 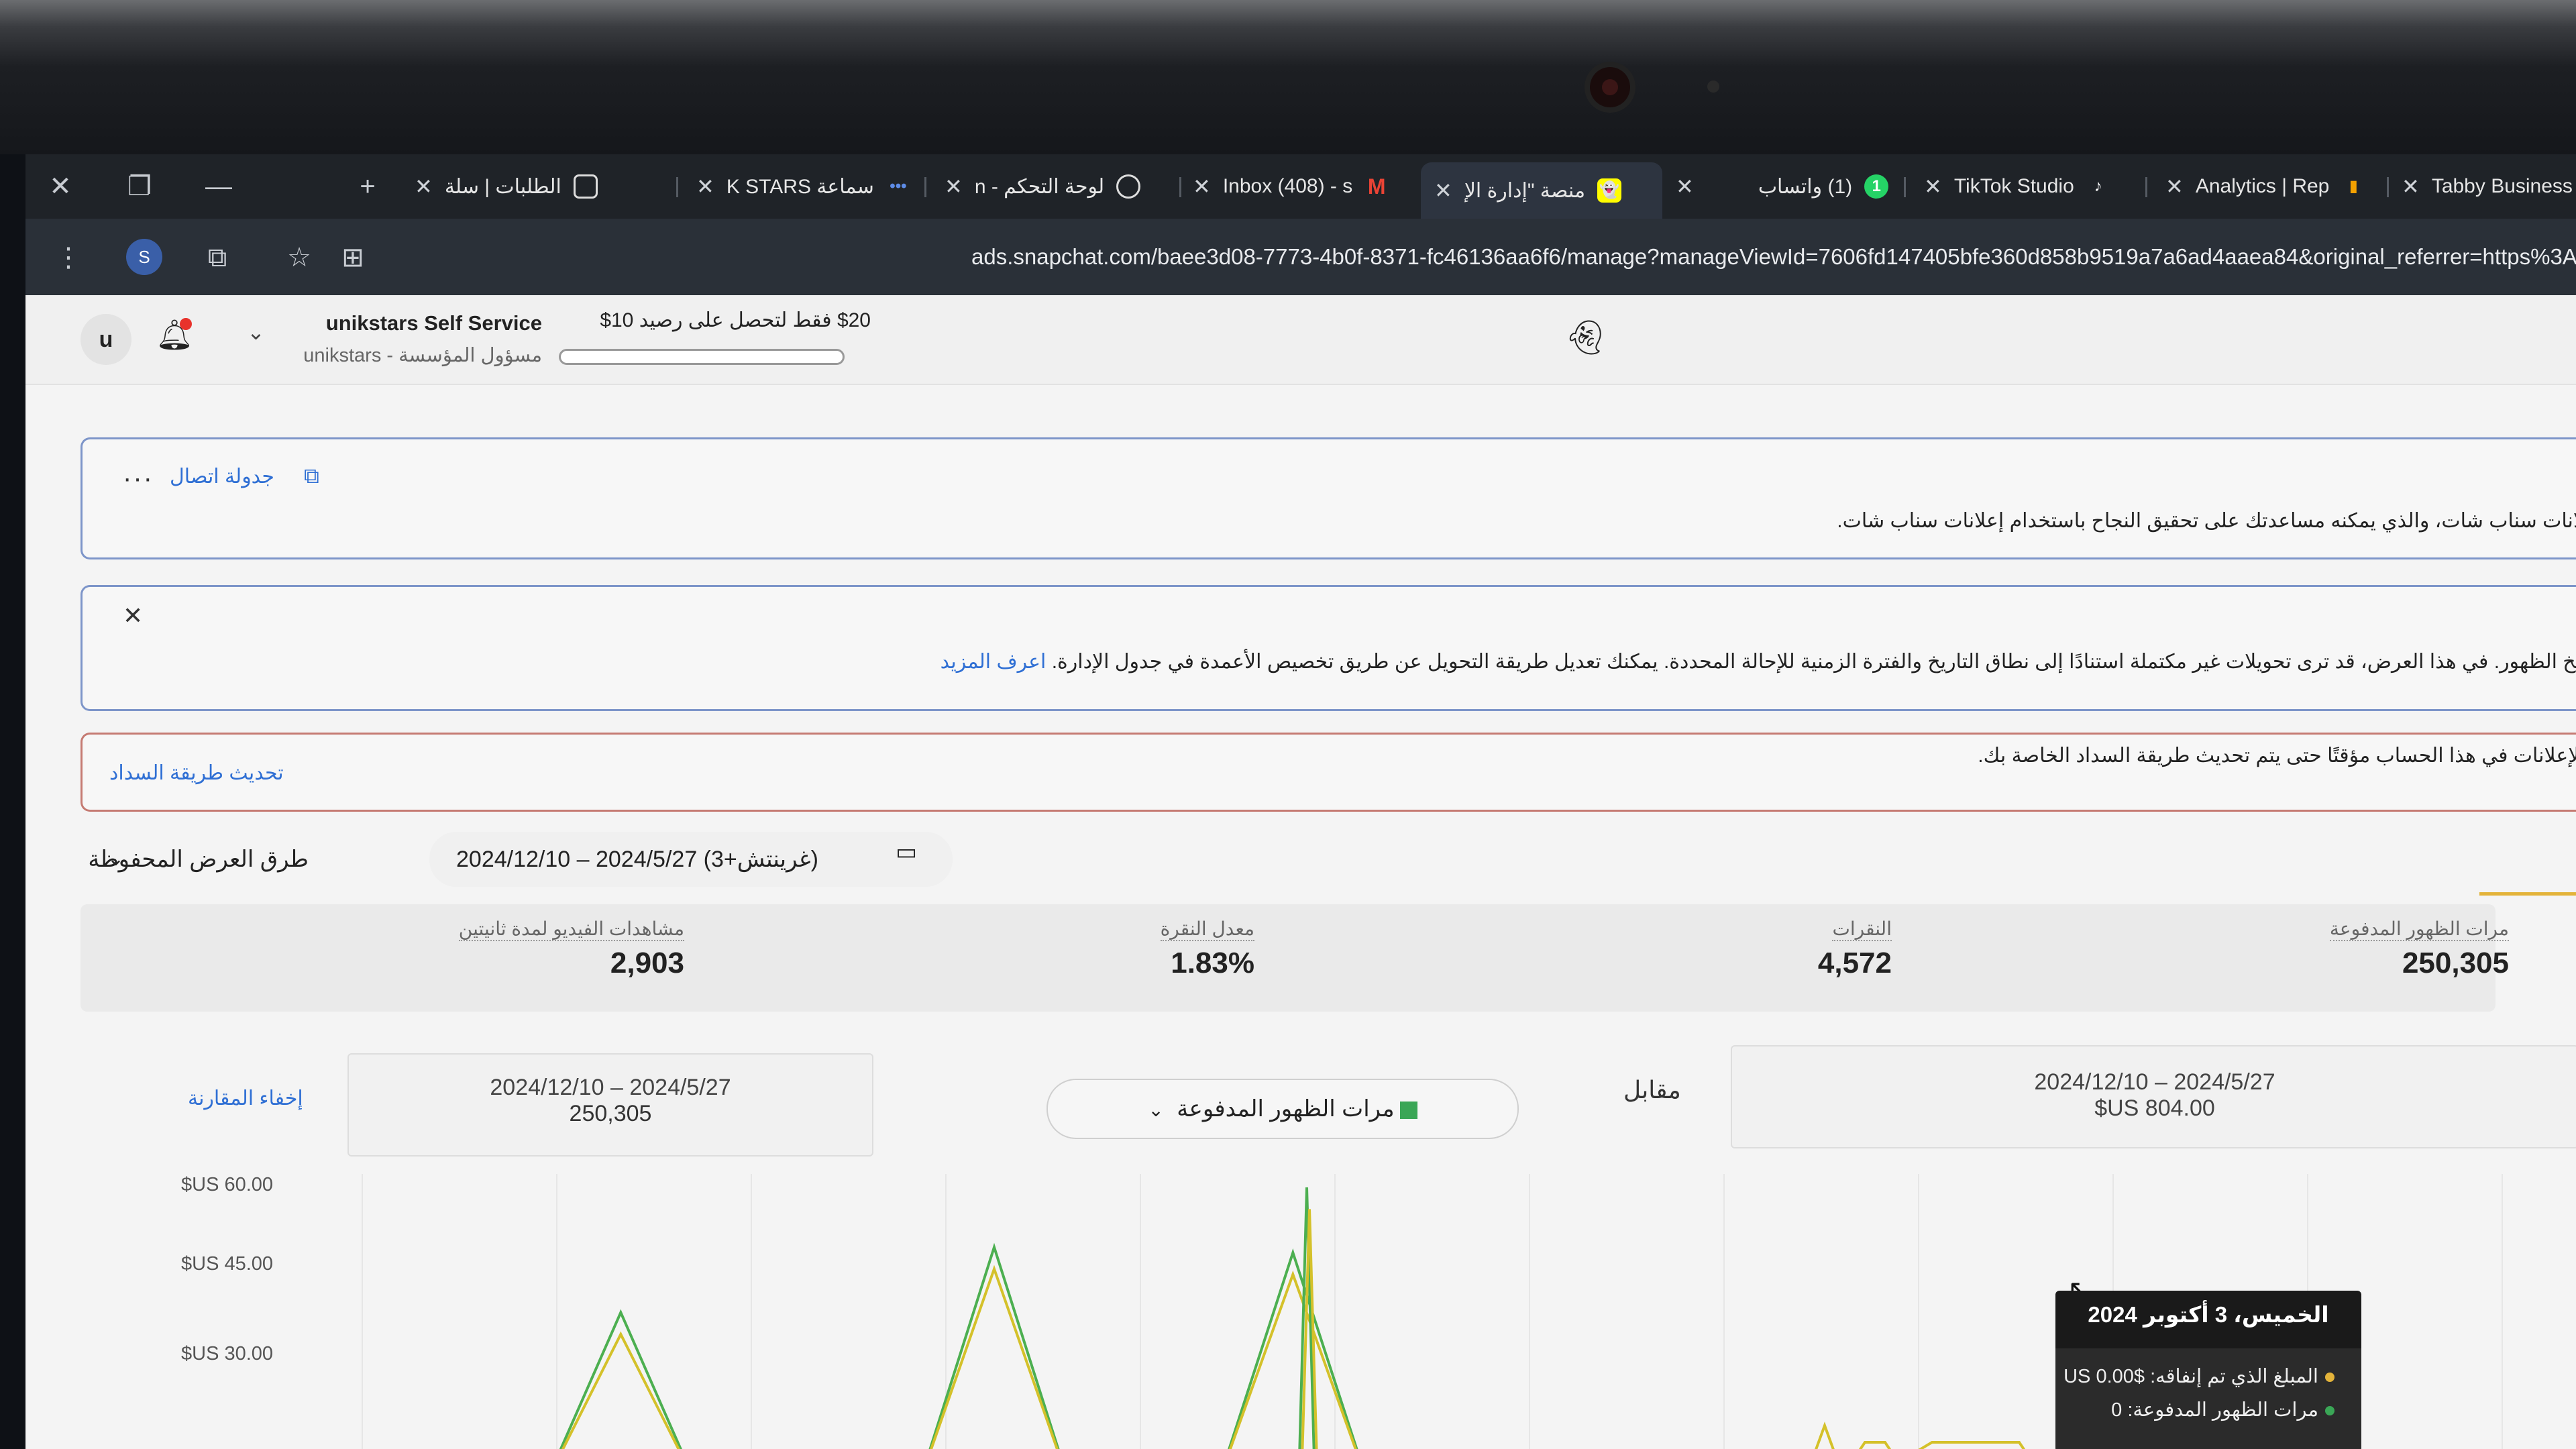 I want to click on kpi-swipes: النقرات 4,572, so click(x=1724, y=949).